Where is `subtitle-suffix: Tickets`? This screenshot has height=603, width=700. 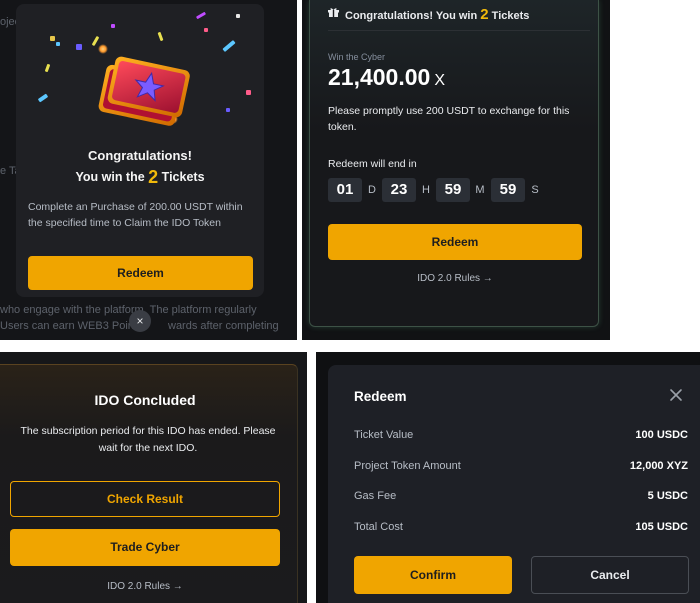 subtitle-suffix: Tickets is located at coordinates (183, 177).